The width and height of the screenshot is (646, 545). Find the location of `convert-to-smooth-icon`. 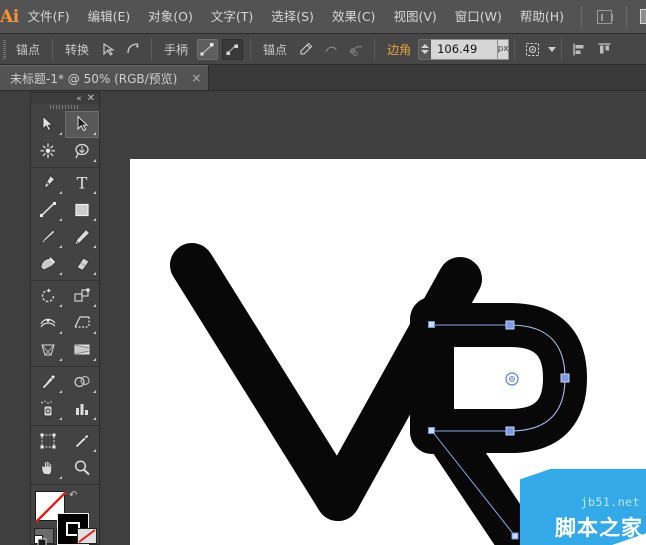

convert-to-smooth-icon is located at coordinates (133, 49).